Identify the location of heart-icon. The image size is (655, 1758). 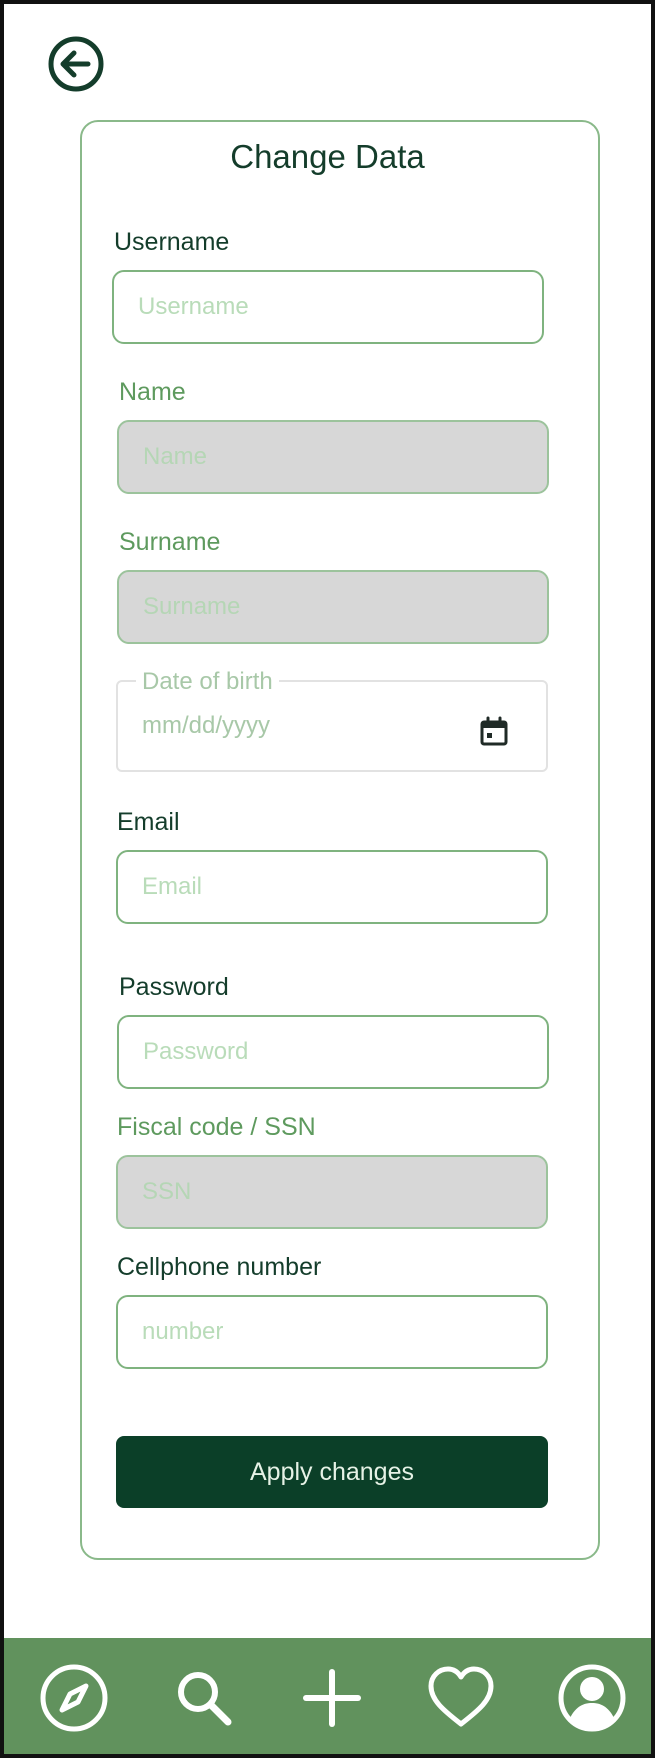
(461, 1696).